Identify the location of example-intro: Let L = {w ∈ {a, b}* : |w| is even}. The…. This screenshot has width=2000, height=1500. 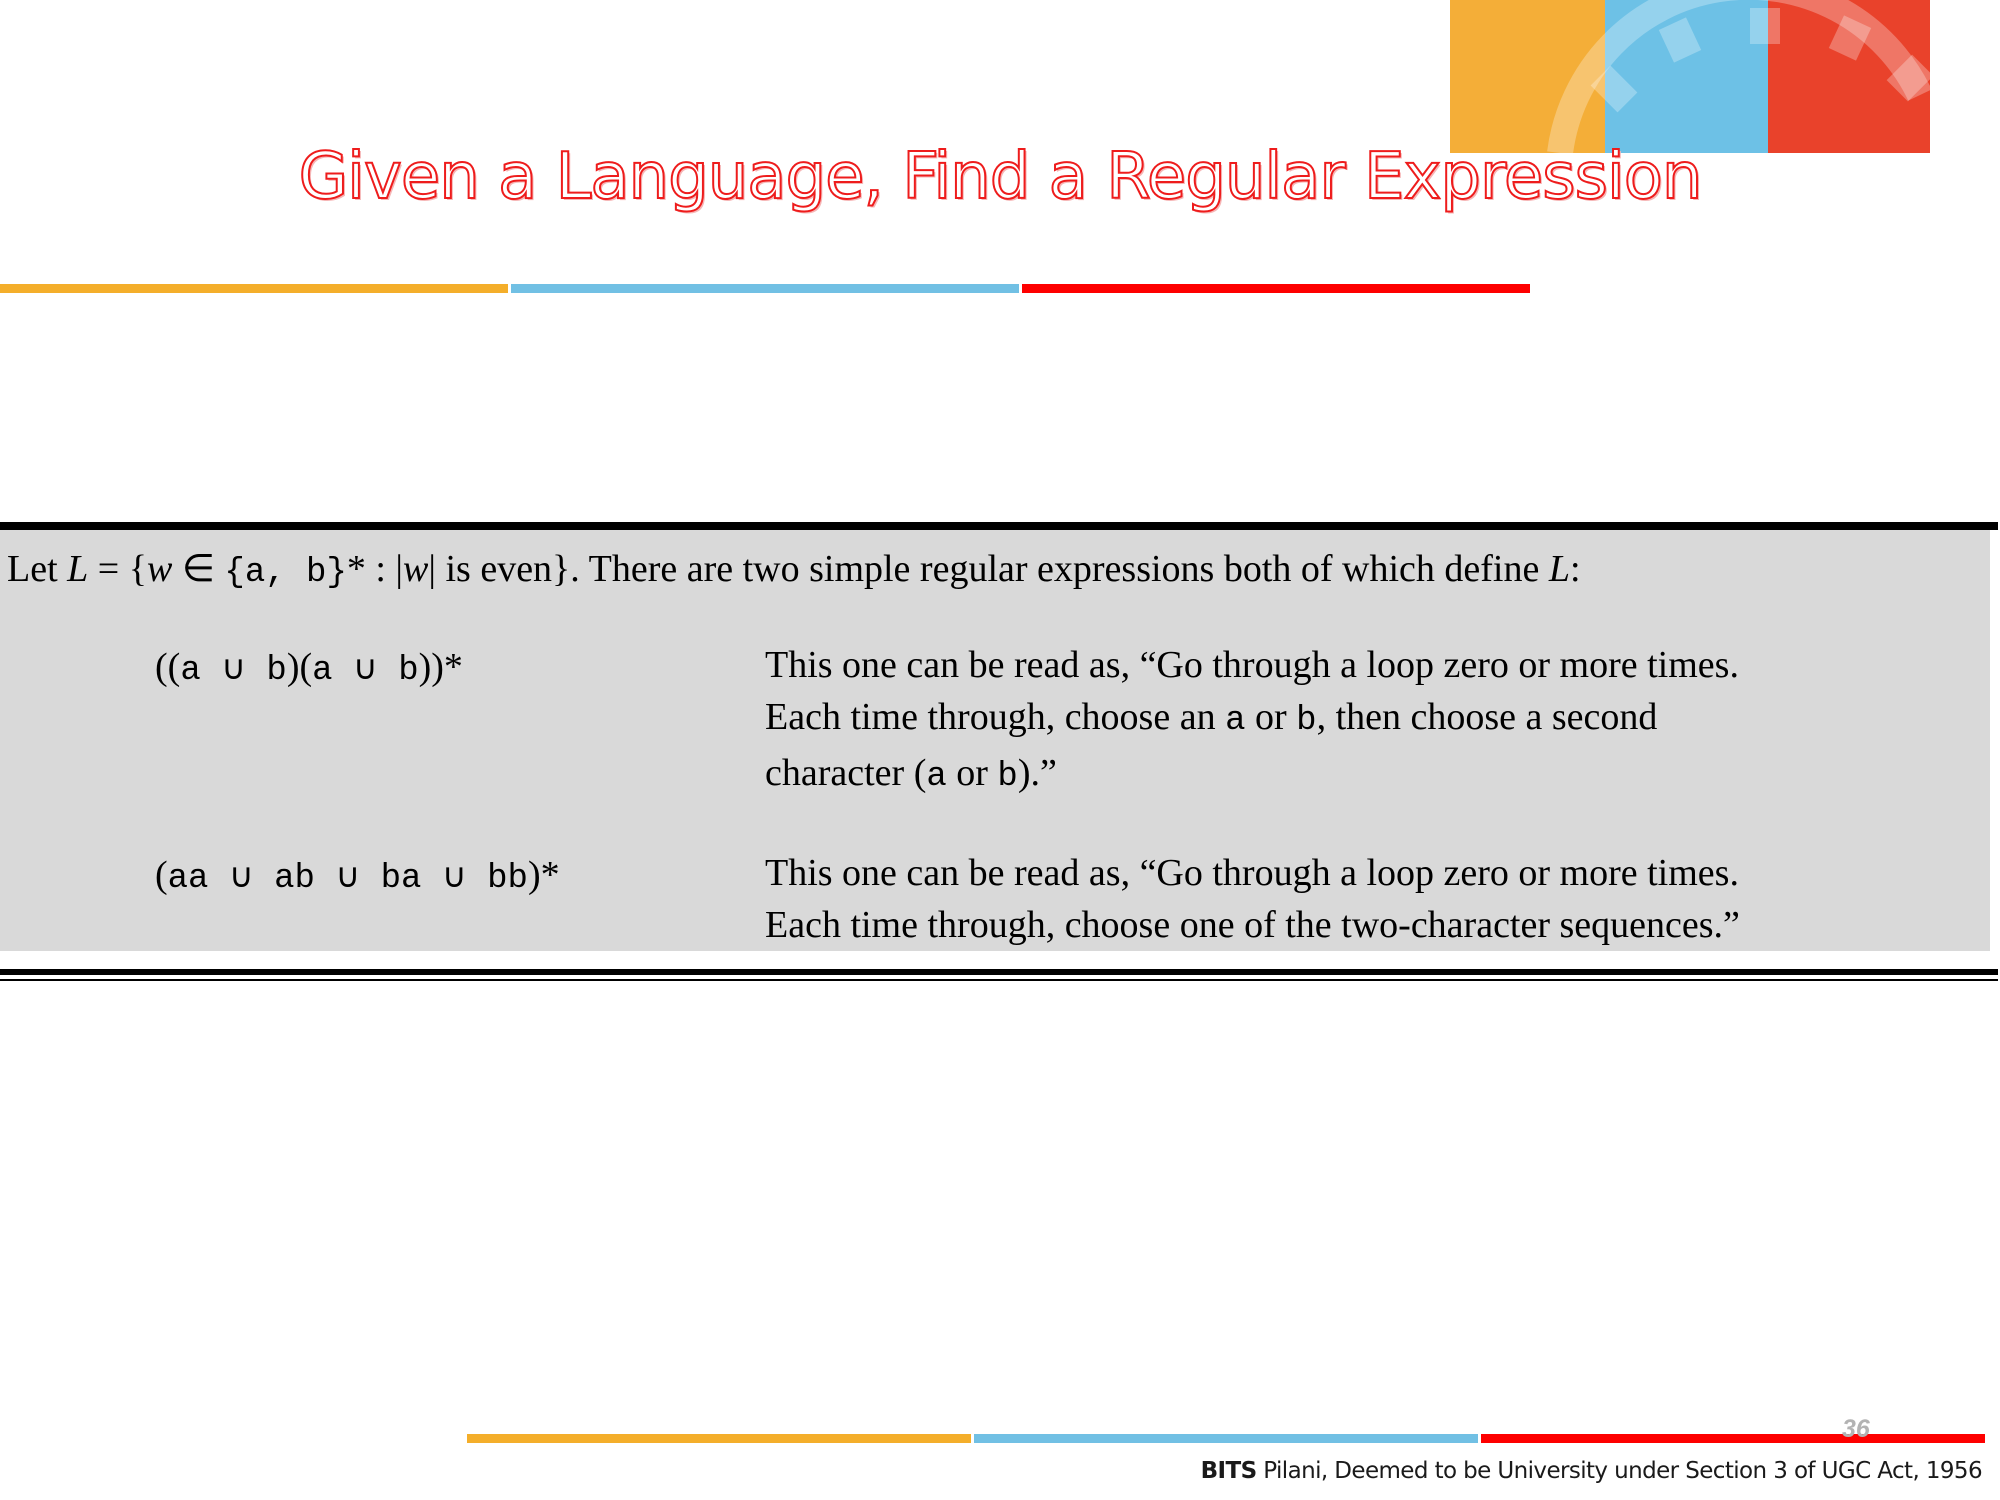
(794, 570).